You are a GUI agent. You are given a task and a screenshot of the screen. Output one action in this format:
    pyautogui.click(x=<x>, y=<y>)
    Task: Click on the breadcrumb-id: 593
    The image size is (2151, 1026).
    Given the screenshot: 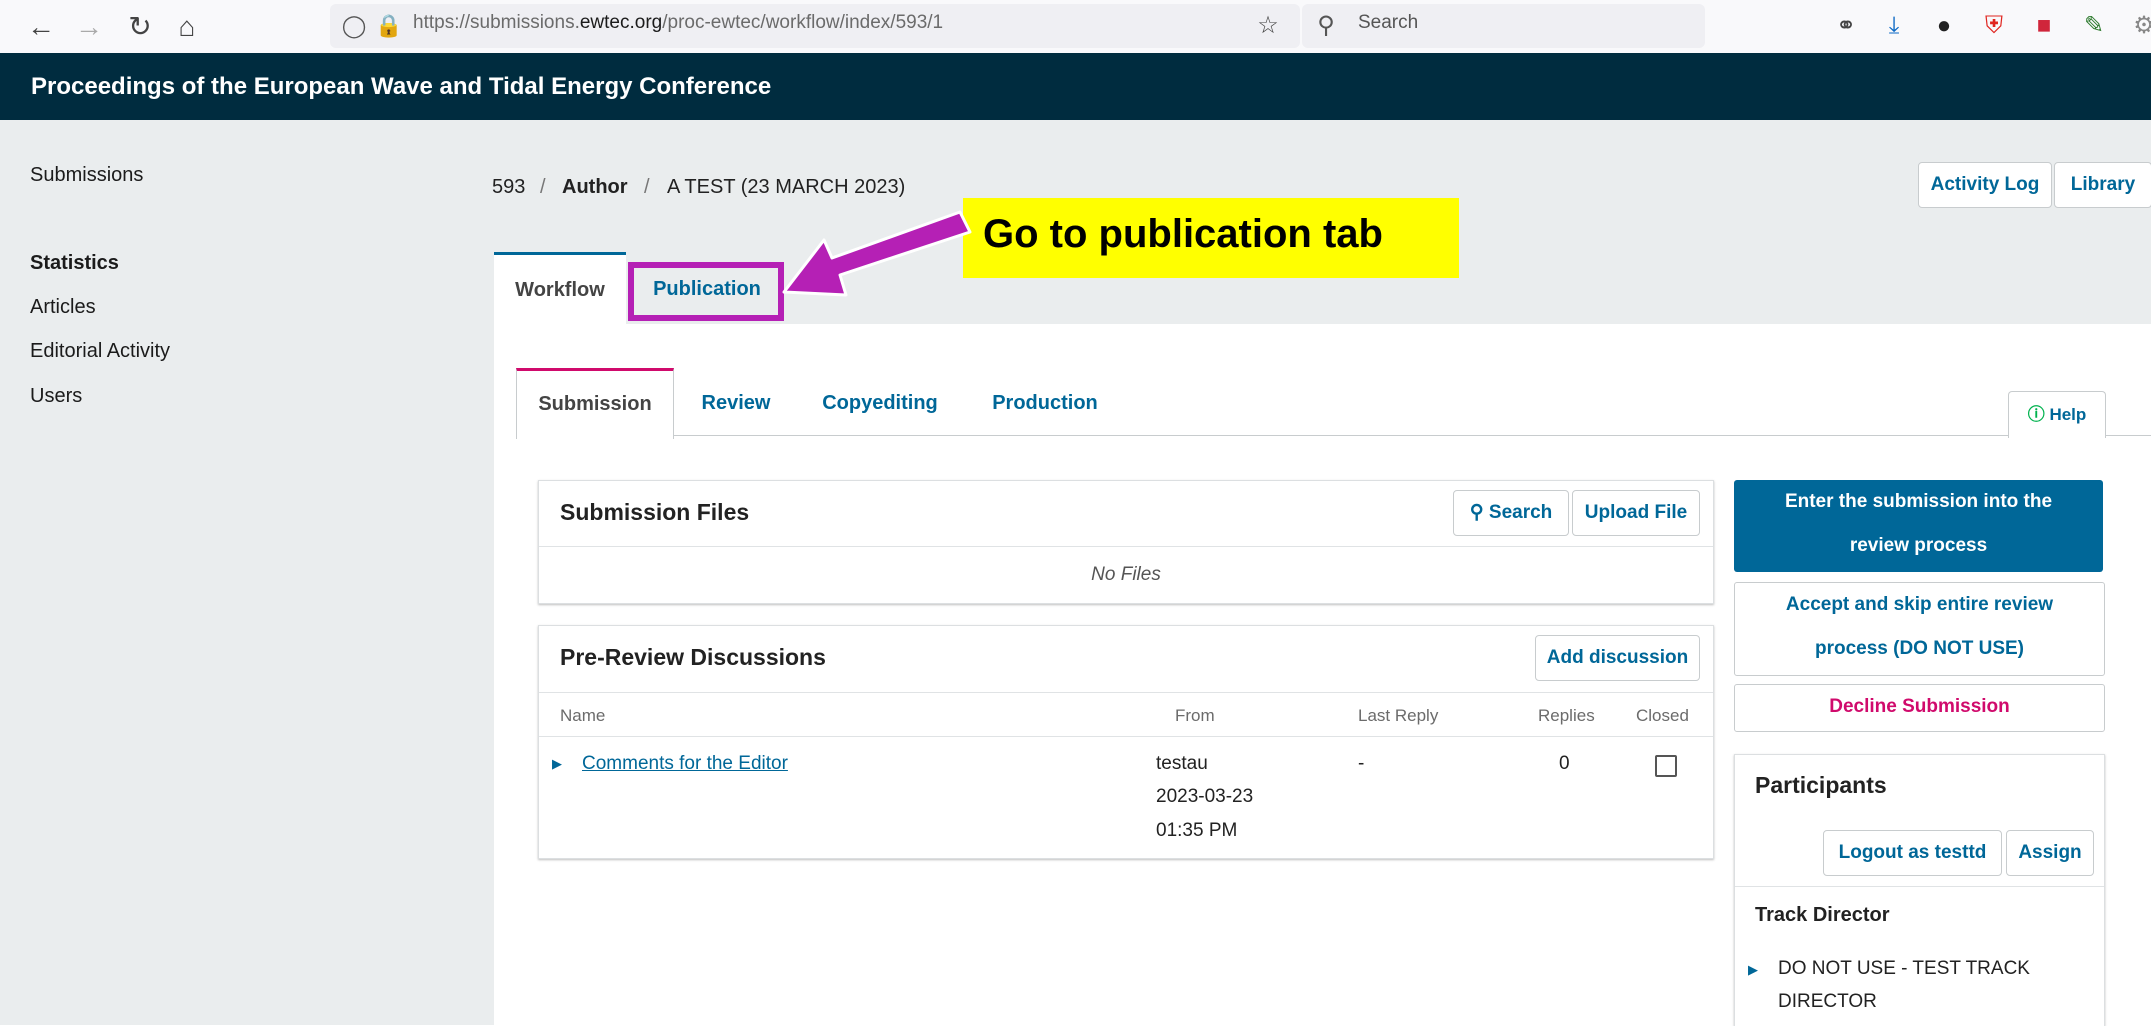 What is the action you would take?
    pyautogui.click(x=509, y=187)
    